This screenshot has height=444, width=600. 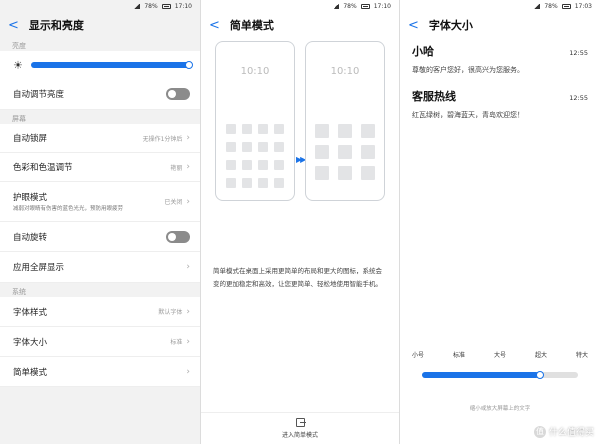 What do you see at coordinates (300, 422) in the screenshot?
I see `enter-icon` at bounding box center [300, 422].